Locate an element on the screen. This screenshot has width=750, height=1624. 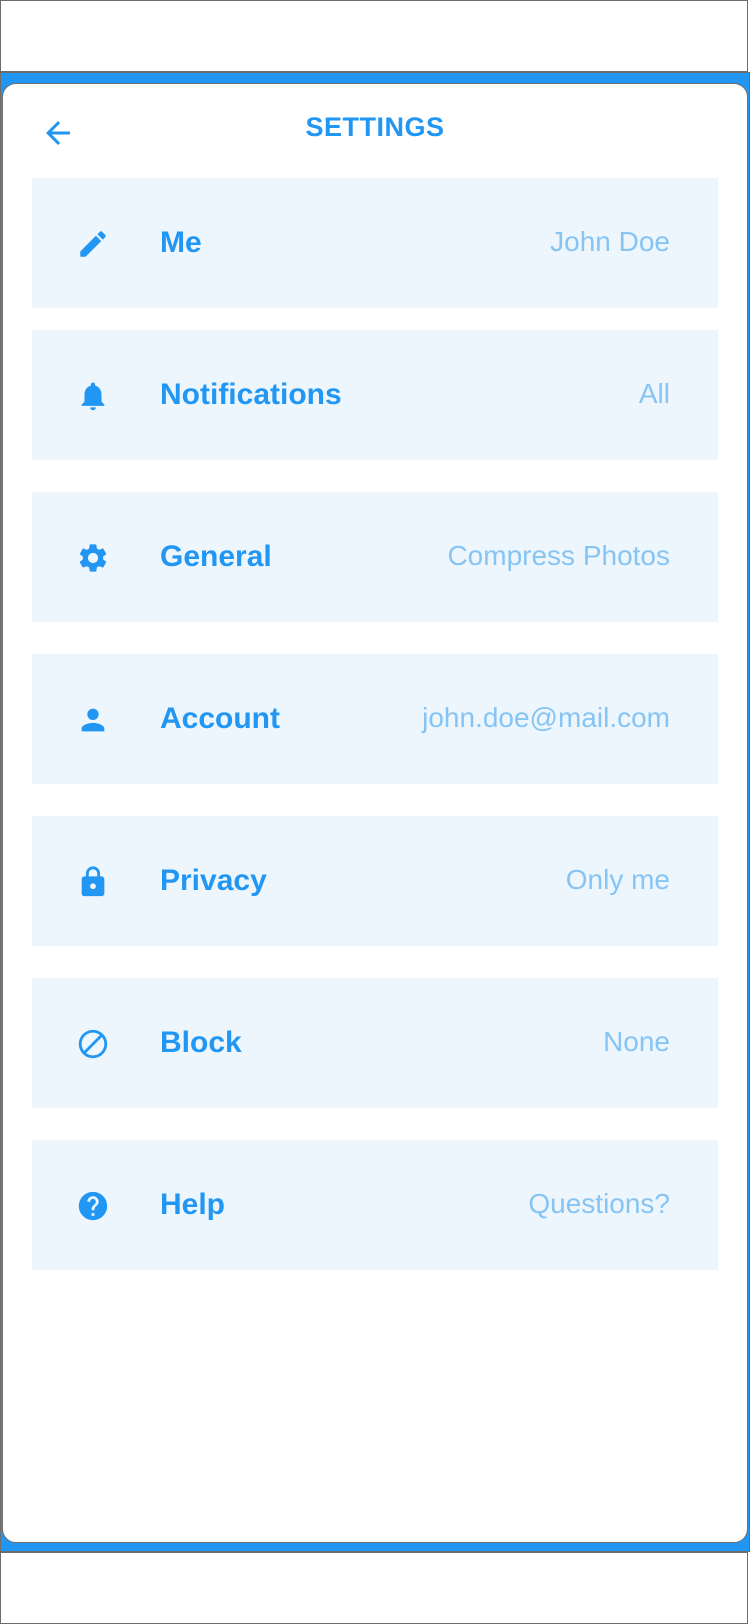
settings-row-label: General is located at coordinates (216, 556).